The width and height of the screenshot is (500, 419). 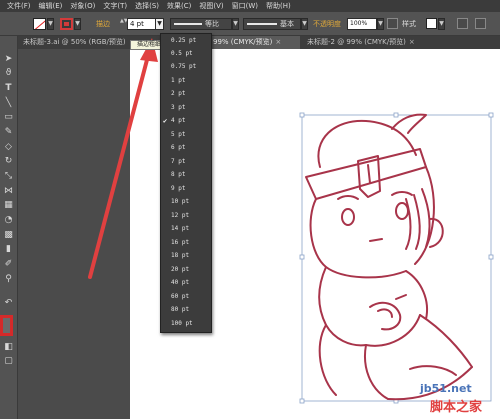 What do you see at coordinates (186, 81) in the screenshot?
I see `stroke-option: 1 pt` at bounding box center [186, 81].